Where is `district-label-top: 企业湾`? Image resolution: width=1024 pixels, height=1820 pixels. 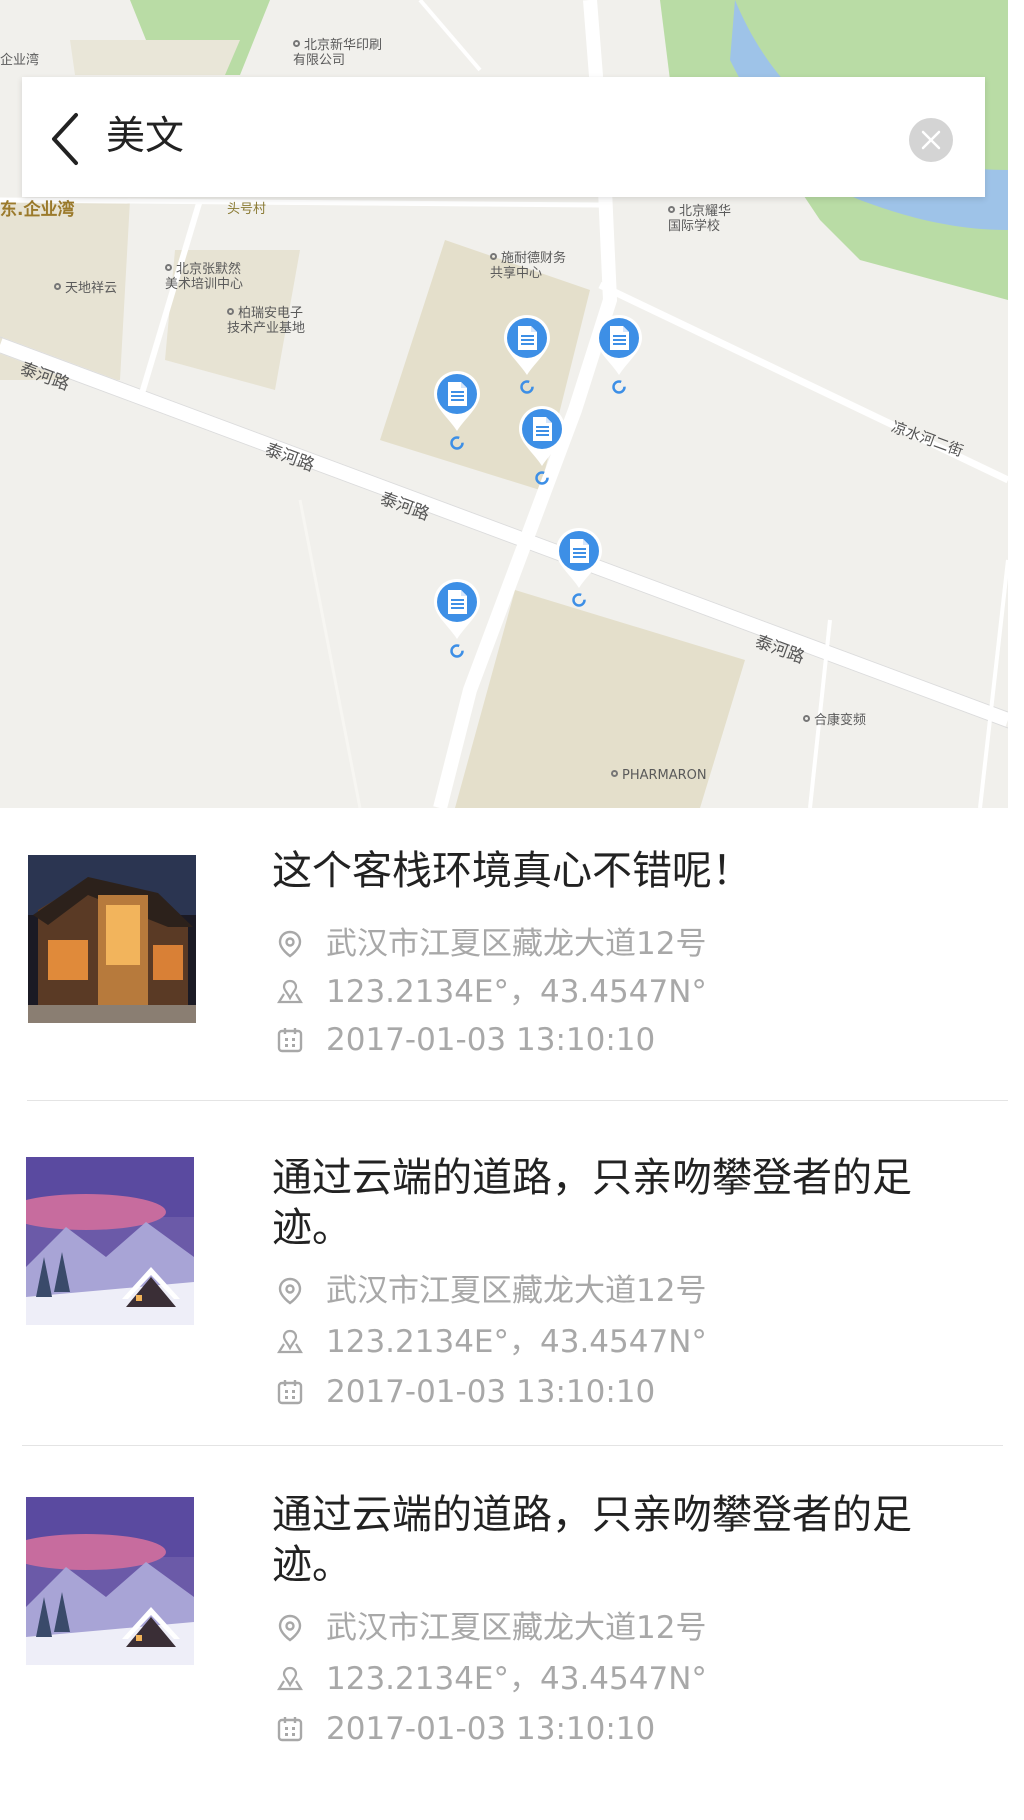
district-label-top: 企业湾 is located at coordinates (20, 60).